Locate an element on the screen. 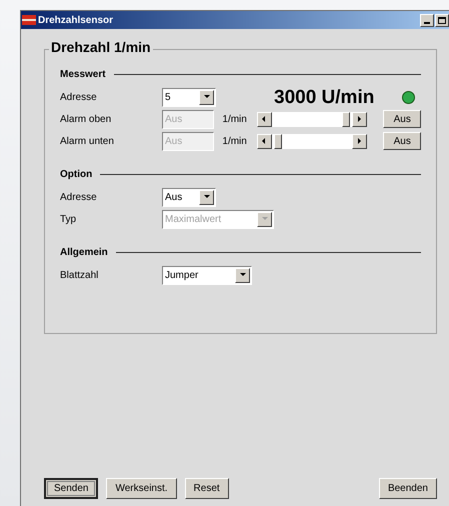  speed-reading: 3000 U/min is located at coordinates (324, 97).